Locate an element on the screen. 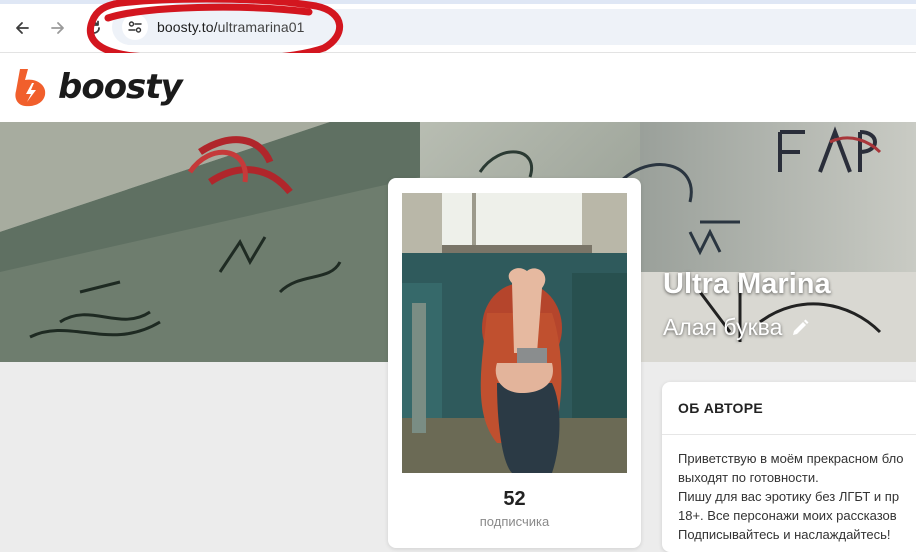 Image resolution: width=916 pixels, height=552 pixels. site-info-icon is located at coordinates (135, 27).